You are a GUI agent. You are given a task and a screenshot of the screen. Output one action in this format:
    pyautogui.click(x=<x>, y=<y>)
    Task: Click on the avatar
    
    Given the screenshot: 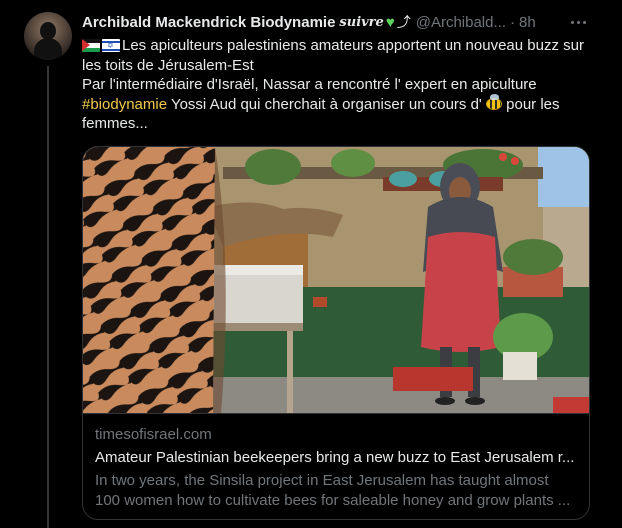 What is the action you would take?
    pyautogui.click(x=48, y=36)
    